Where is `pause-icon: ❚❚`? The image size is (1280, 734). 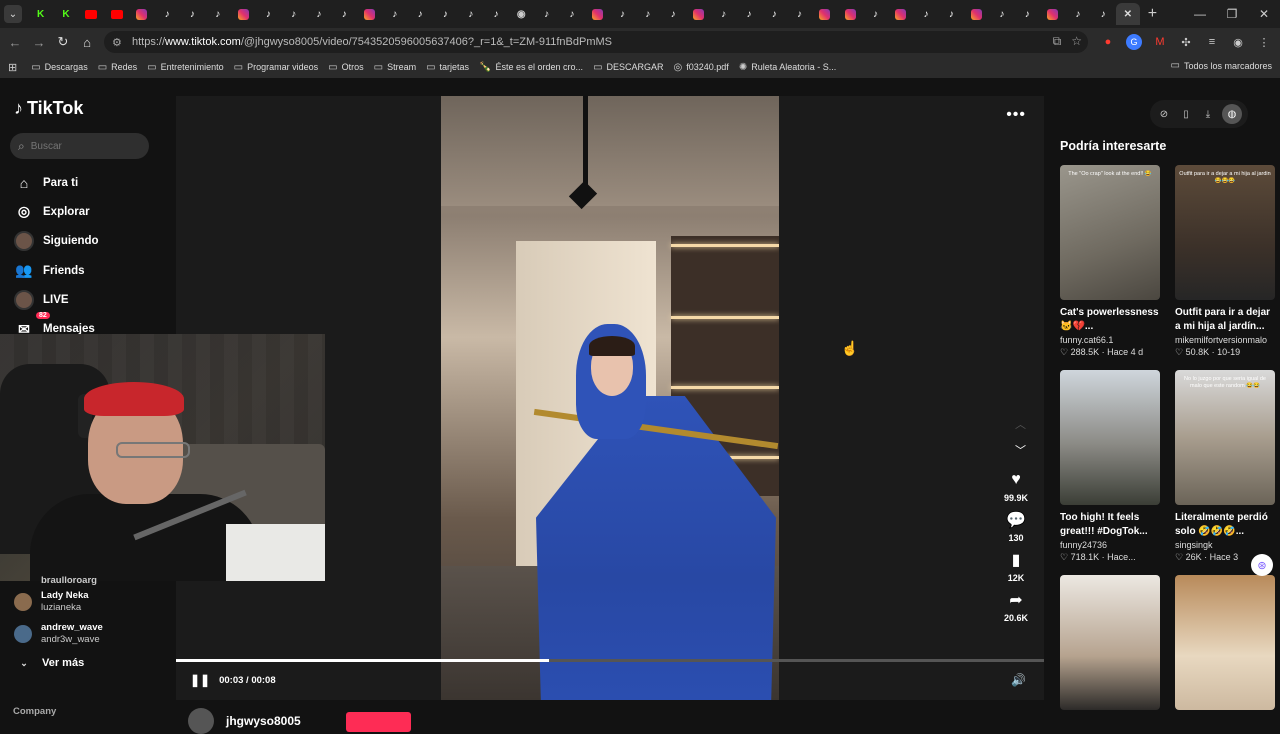
pause-icon: ❚❚ is located at coordinates (200, 680).